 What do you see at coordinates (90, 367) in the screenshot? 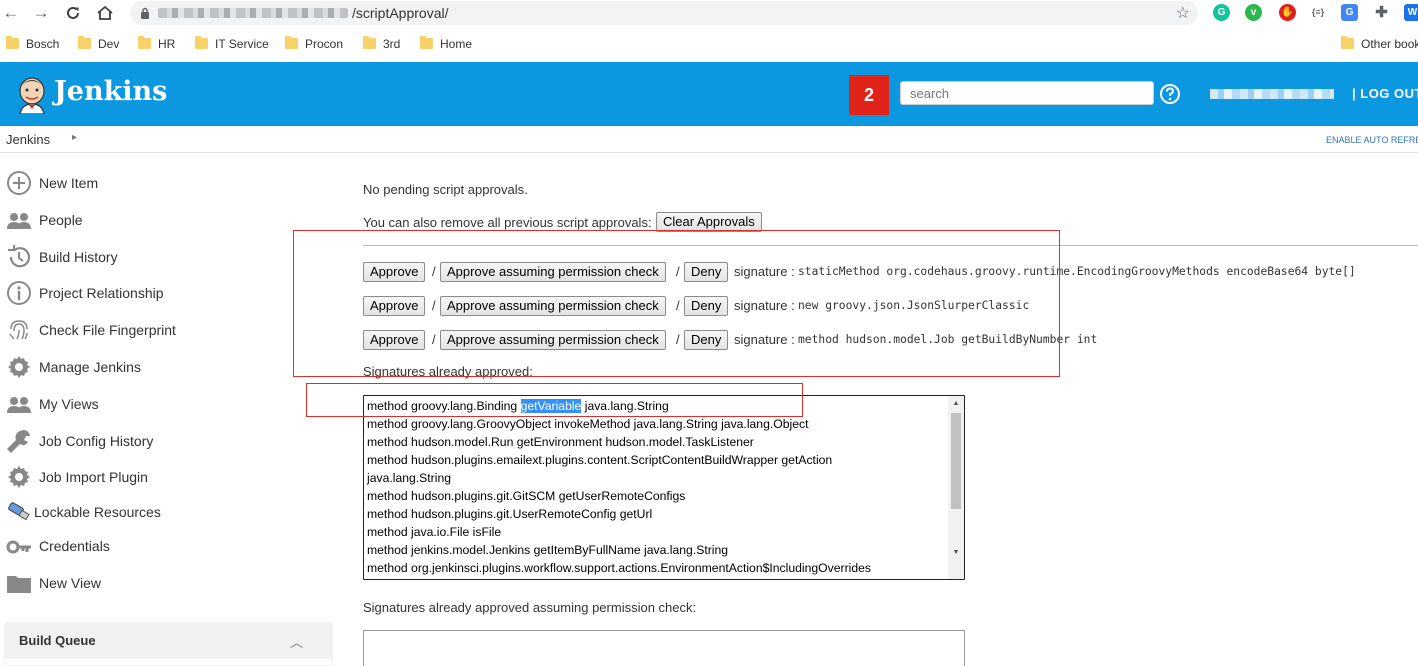
I see `sidebar-item-label: Manage Jenkins` at bounding box center [90, 367].